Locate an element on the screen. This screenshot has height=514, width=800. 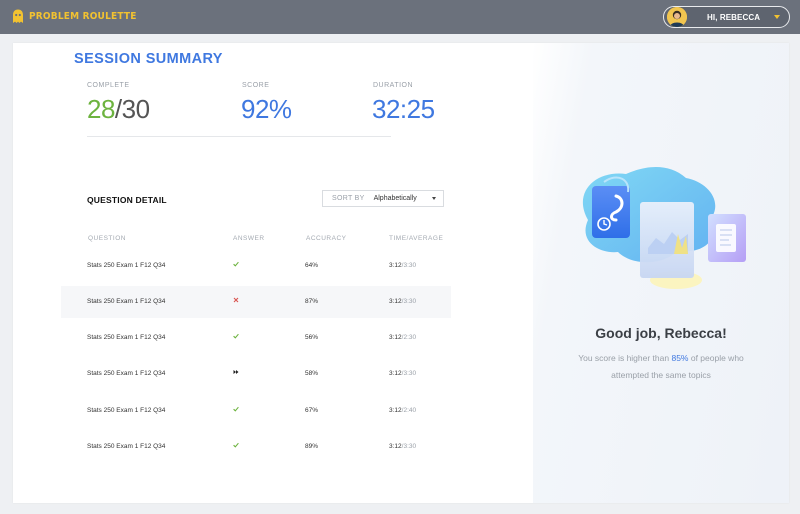
sort-dropdown: SORT BY Alphabetically is located at coordinates (383, 198).